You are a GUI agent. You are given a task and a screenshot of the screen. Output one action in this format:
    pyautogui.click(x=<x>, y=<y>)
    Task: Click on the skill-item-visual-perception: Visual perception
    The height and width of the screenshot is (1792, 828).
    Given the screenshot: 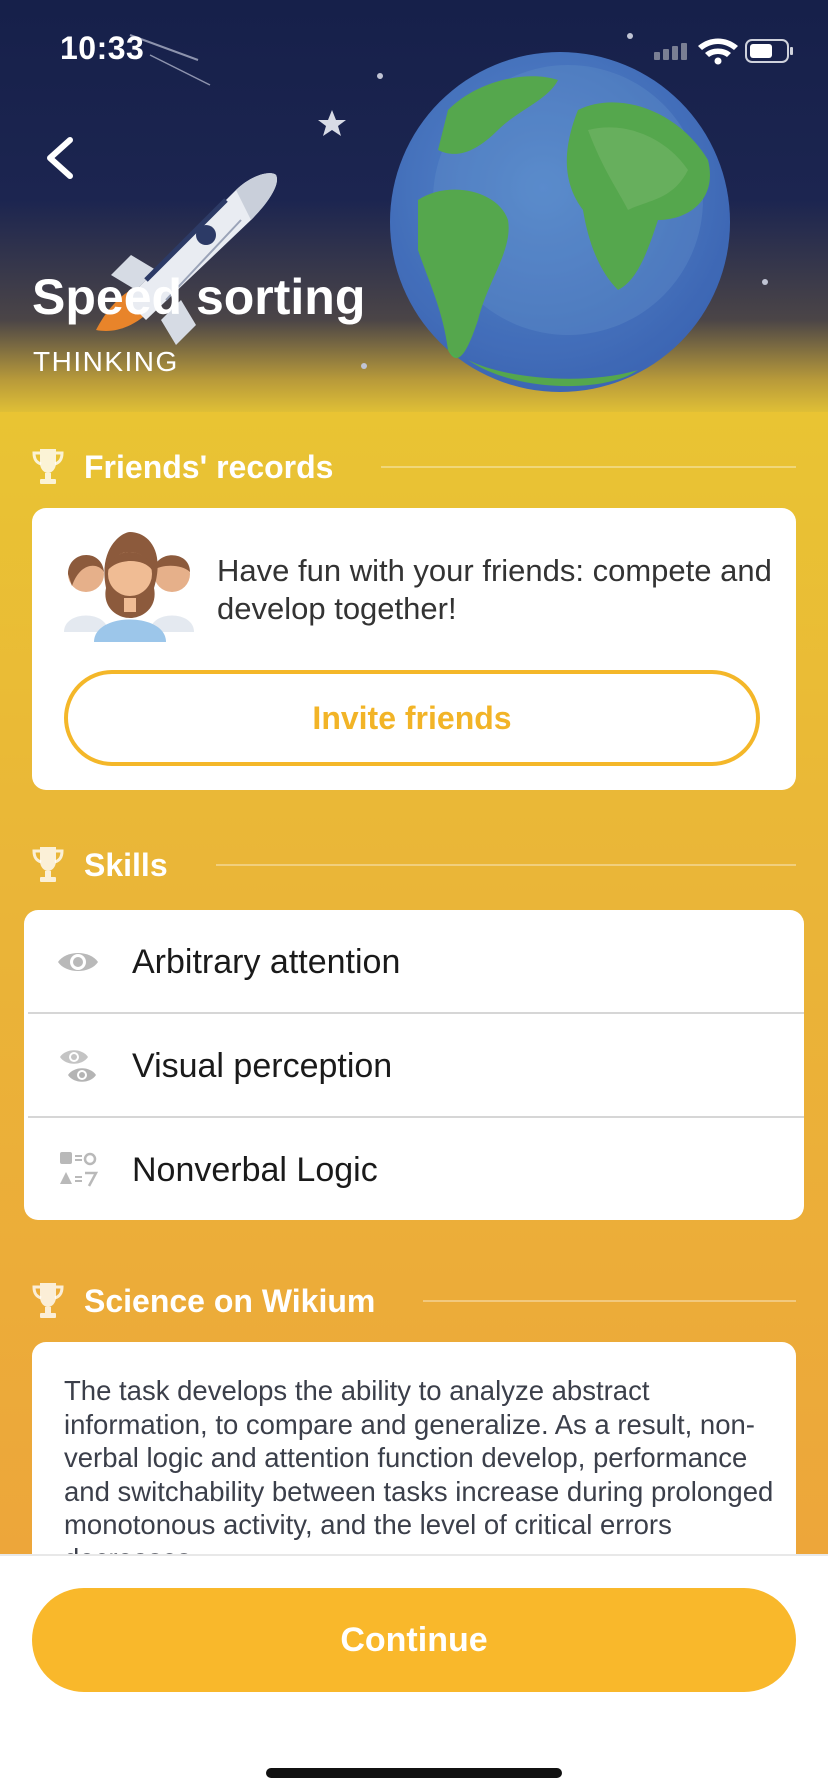 What is the action you would take?
    pyautogui.click(x=414, y=1066)
    